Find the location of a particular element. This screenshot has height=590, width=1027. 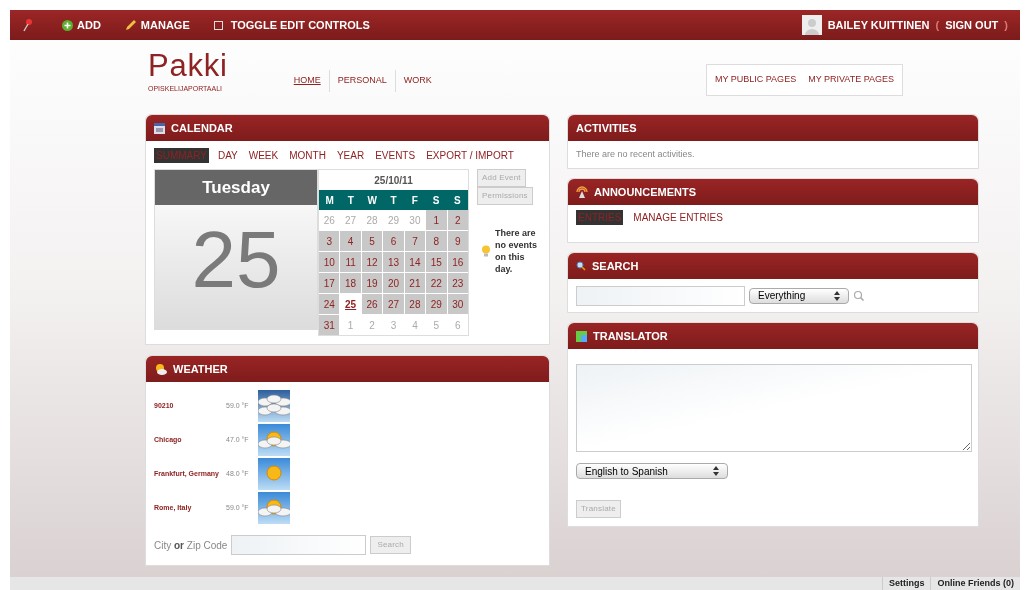

plus-icon is located at coordinates (67, 25).